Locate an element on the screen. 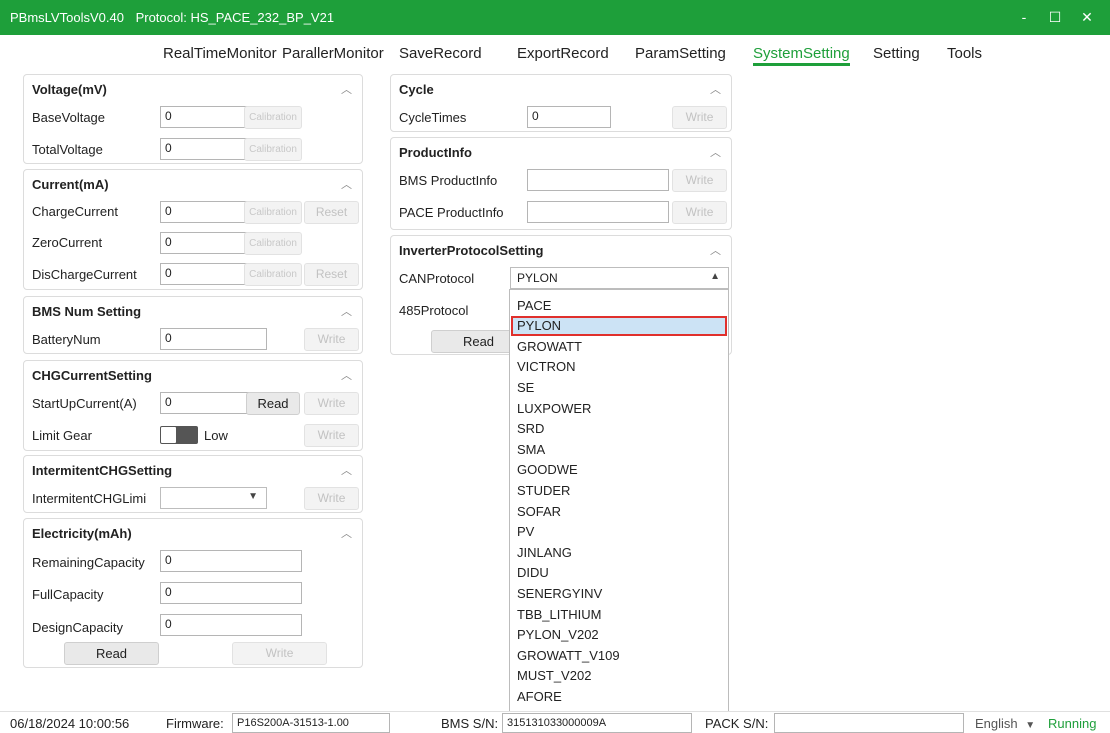 This screenshot has height=733, width=1110. dropdown-option-tbb-lithium: TBB_LITHIUM is located at coordinates (619, 615).